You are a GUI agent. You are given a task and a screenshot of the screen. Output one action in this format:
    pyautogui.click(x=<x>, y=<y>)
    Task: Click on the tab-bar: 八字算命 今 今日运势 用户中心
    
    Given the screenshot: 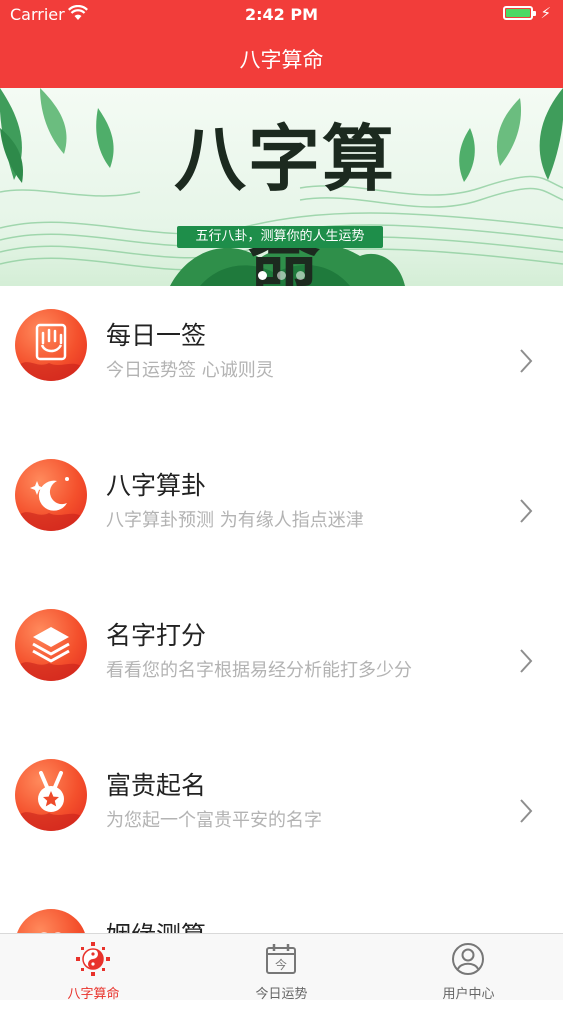 What is the action you would take?
    pyautogui.click(x=281, y=967)
    